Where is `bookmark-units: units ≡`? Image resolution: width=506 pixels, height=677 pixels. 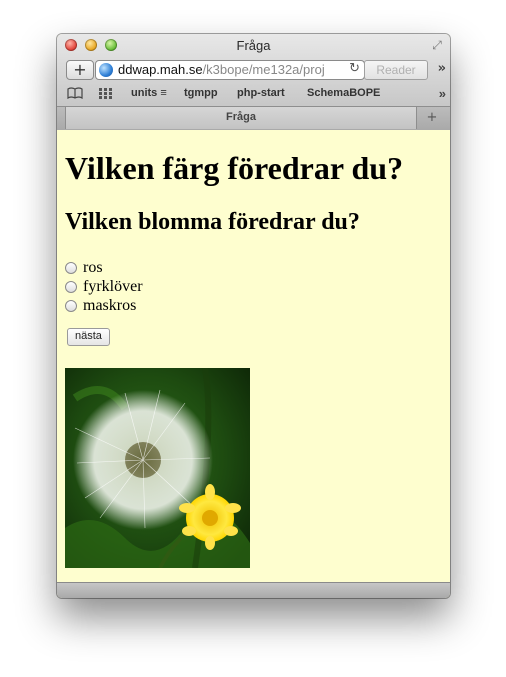 bookmark-units: units ≡ is located at coordinates (149, 93).